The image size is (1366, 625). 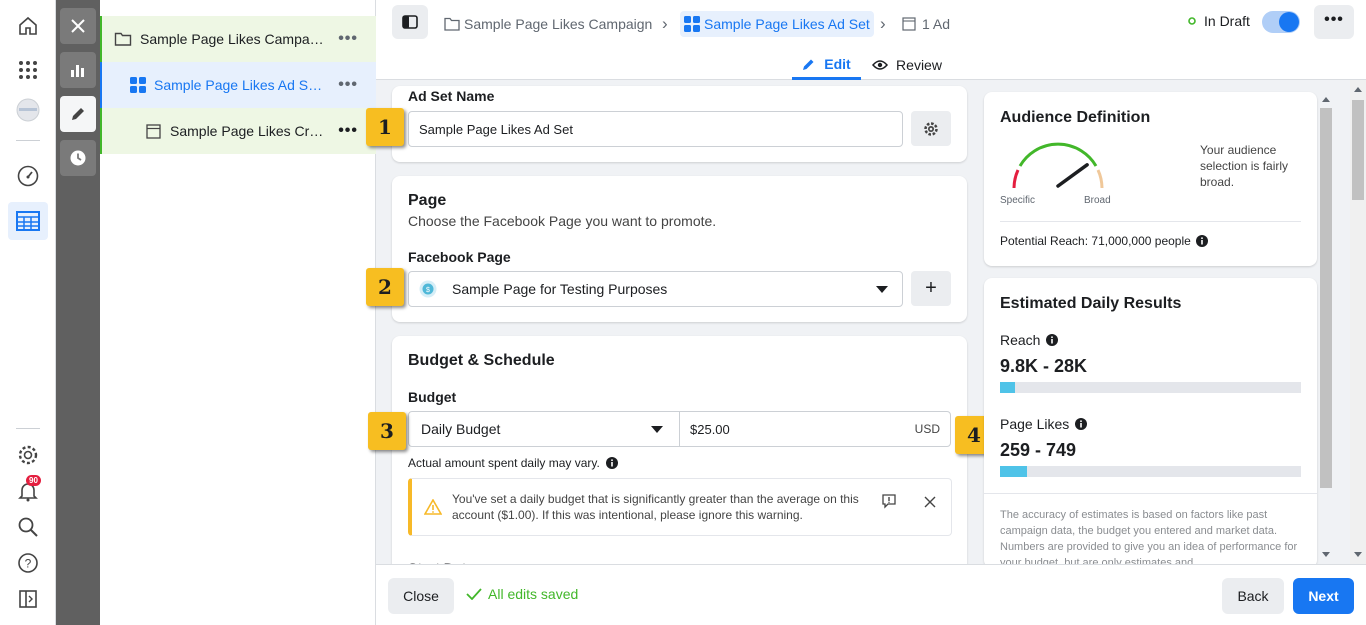 I want to click on budget-label: Budget, so click(x=432, y=397).